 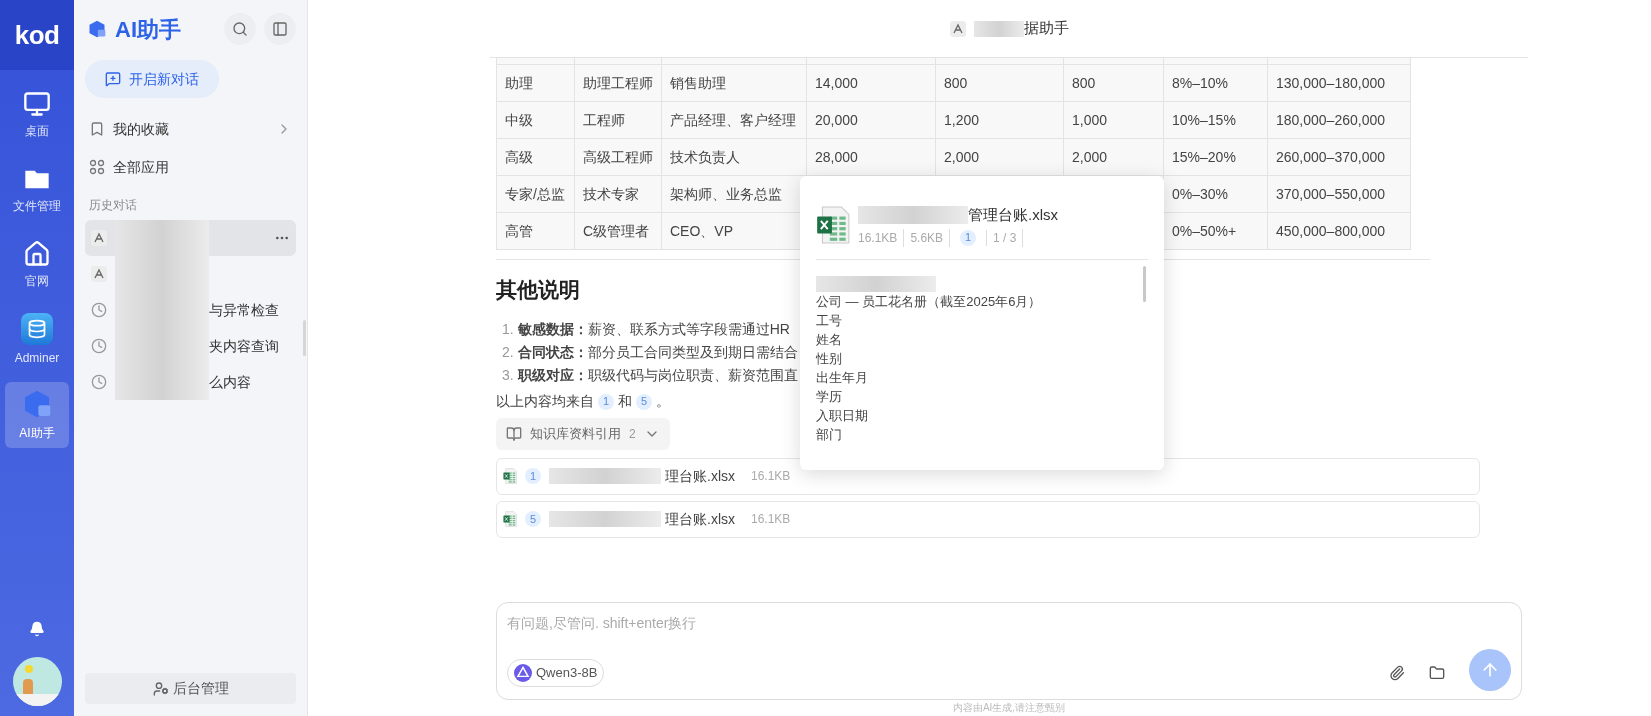 What do you see at coordinates (37, 629) in the screenshot?
I see `bell-icon` at bounding box center [37, 629].